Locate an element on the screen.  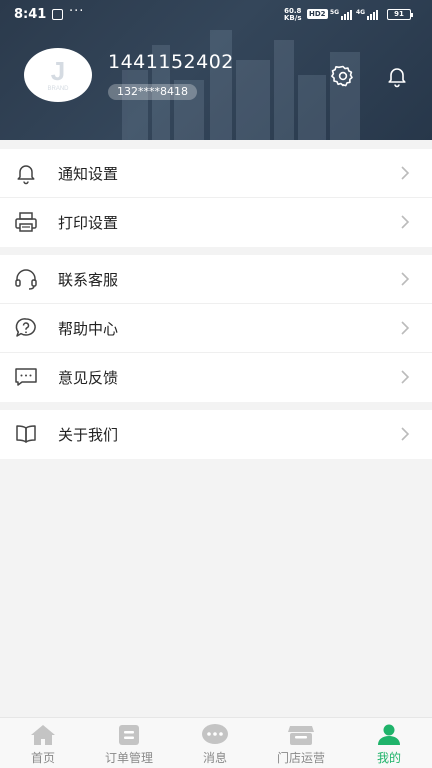
menu-item-help-center: 帮助中心 is located at coordinates (216, 328).